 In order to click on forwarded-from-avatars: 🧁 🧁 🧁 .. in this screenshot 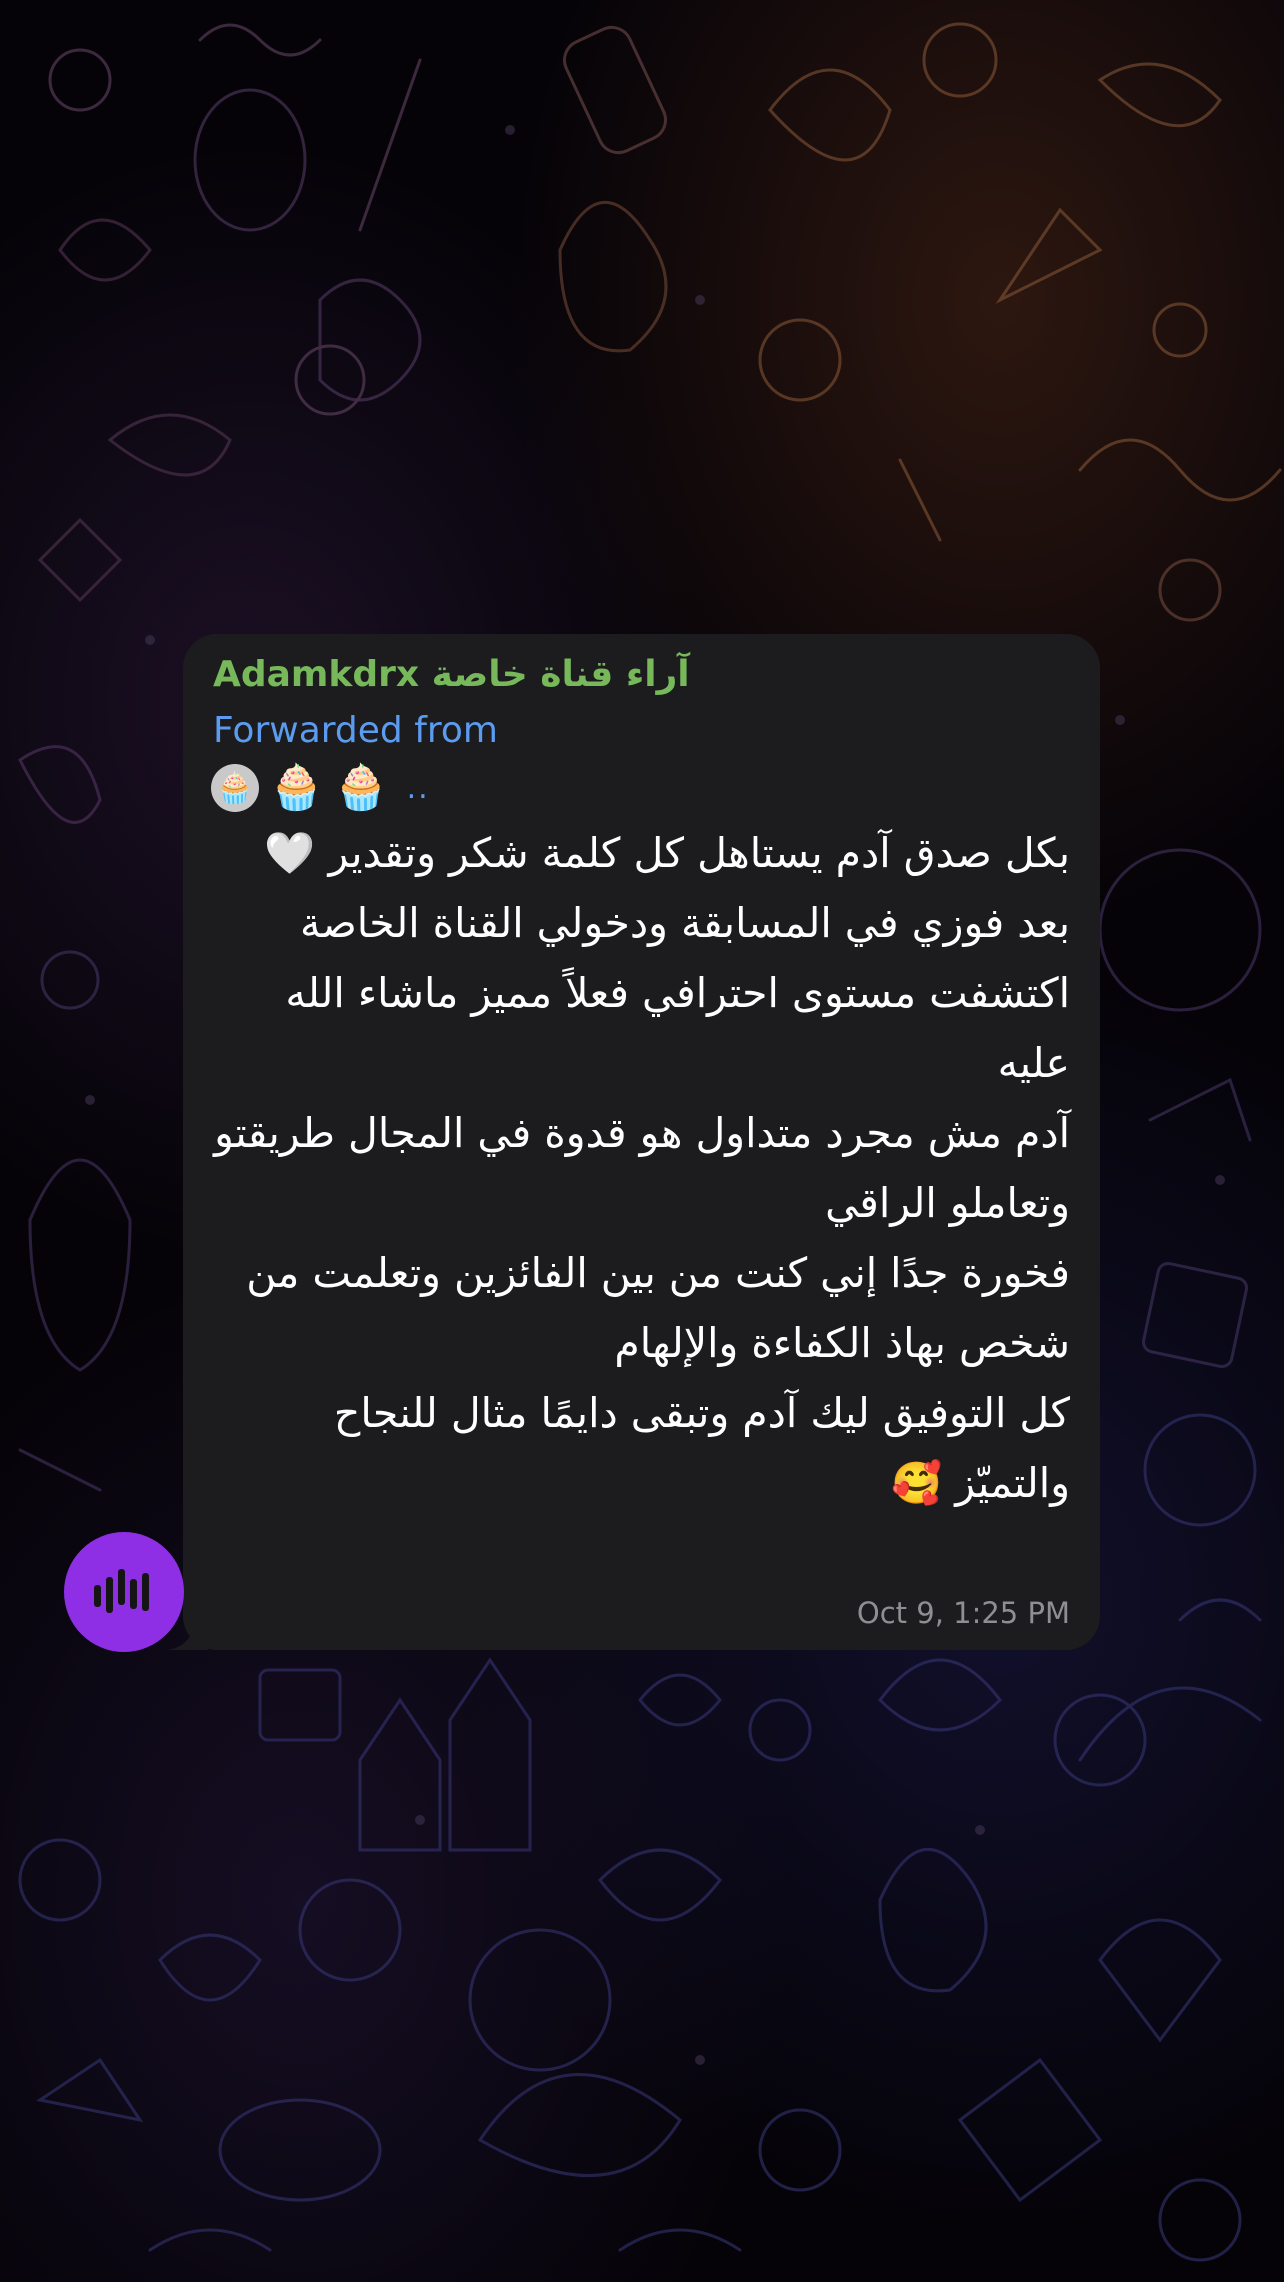, I will do `click(320, 788)`.